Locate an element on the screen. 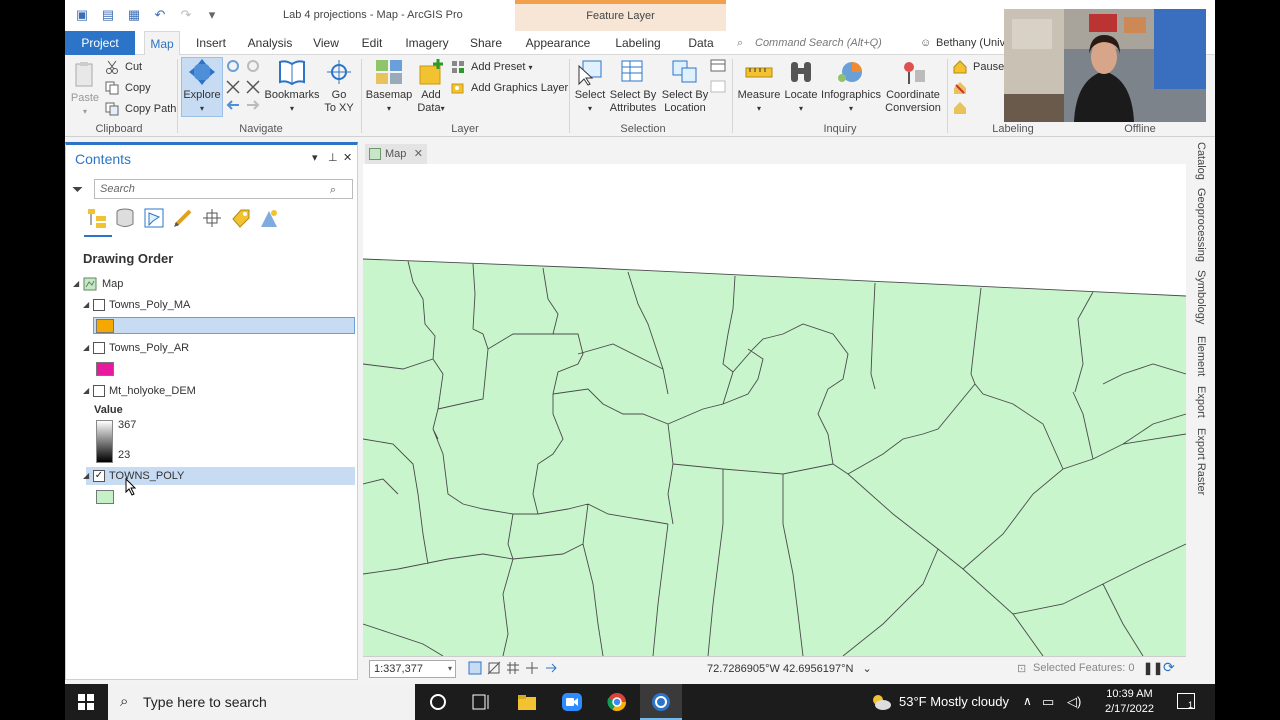  chevron-up-icon: ∧ is located at coordinates (1027, 701).